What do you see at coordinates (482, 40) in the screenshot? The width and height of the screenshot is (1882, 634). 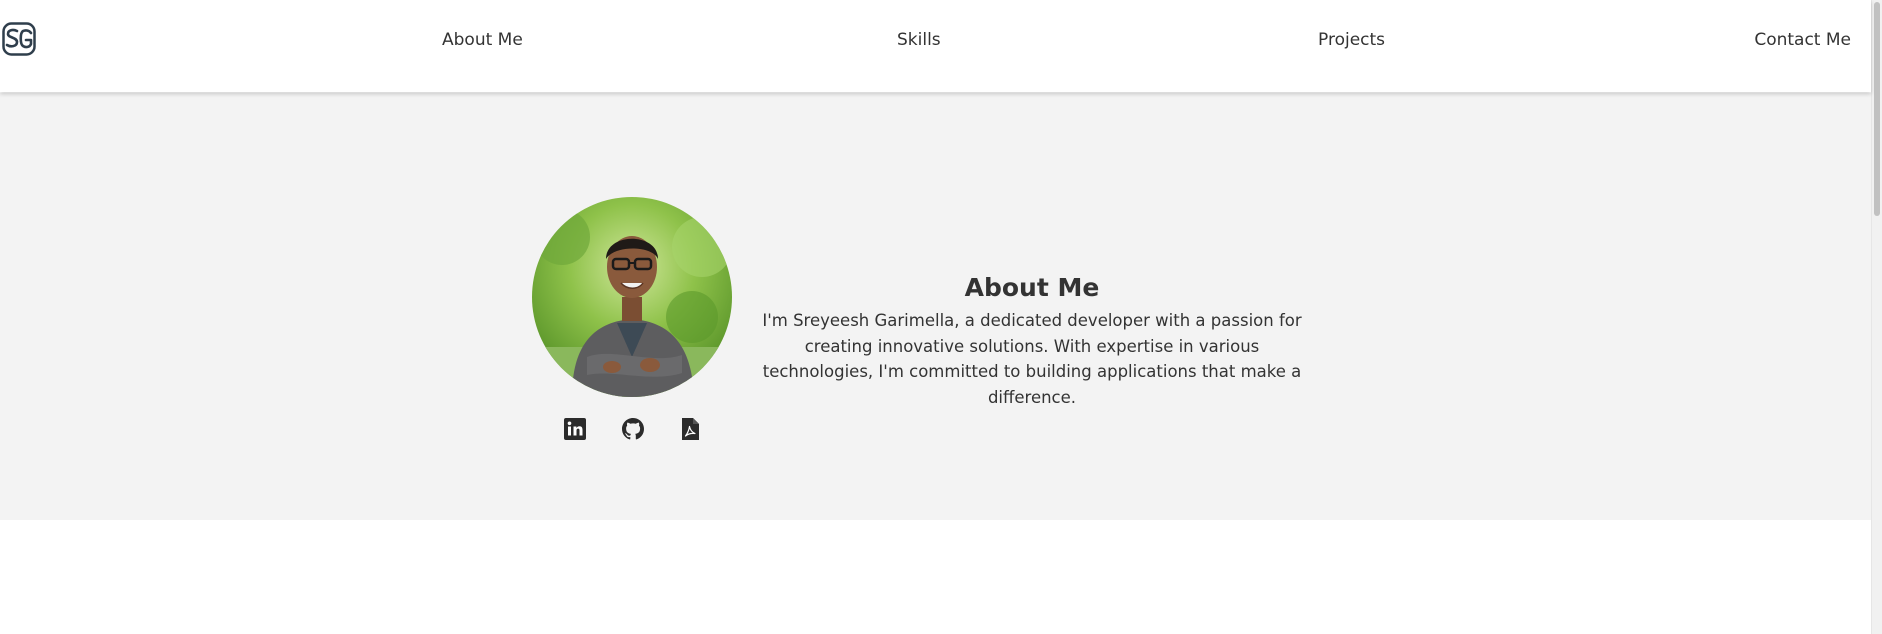 I see `nav-about-me: About Me` at bounding box center [482, 40].